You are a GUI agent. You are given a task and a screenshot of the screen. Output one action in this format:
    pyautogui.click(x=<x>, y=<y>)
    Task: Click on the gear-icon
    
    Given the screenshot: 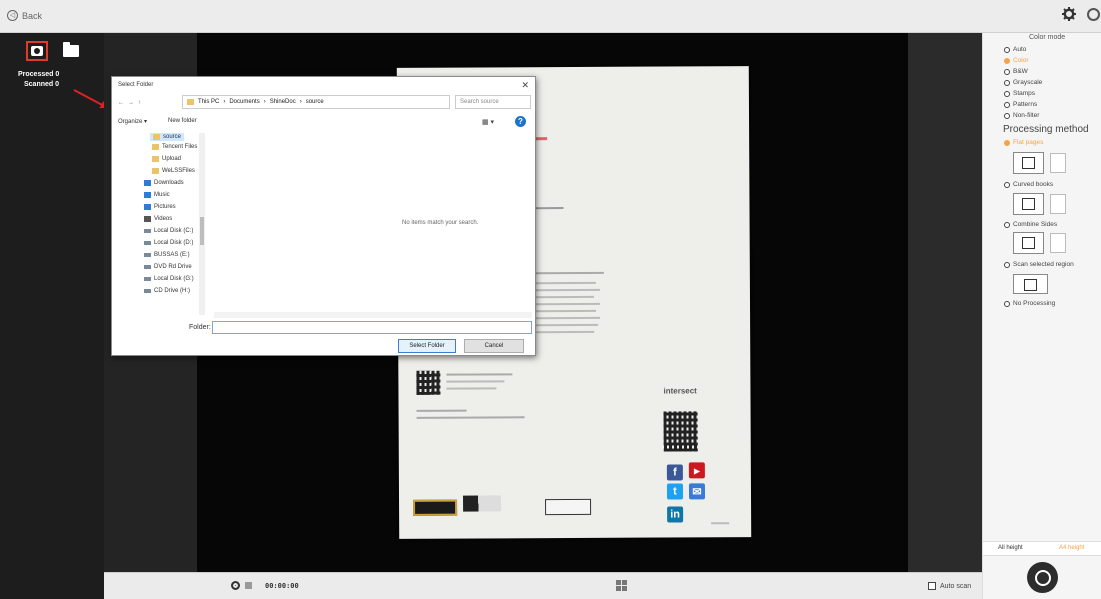 What is the action you would take?
    pyautogui.click(x=1069, y=14)
    